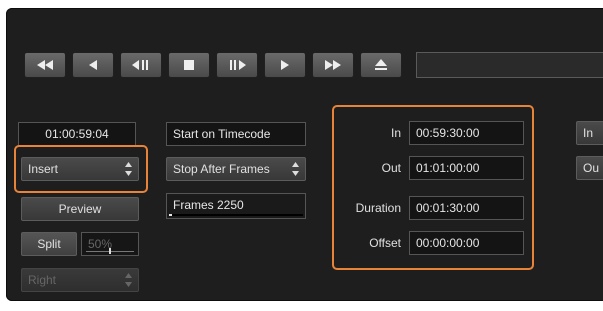  I want to click on fast-forward-button, so click(333, 65).